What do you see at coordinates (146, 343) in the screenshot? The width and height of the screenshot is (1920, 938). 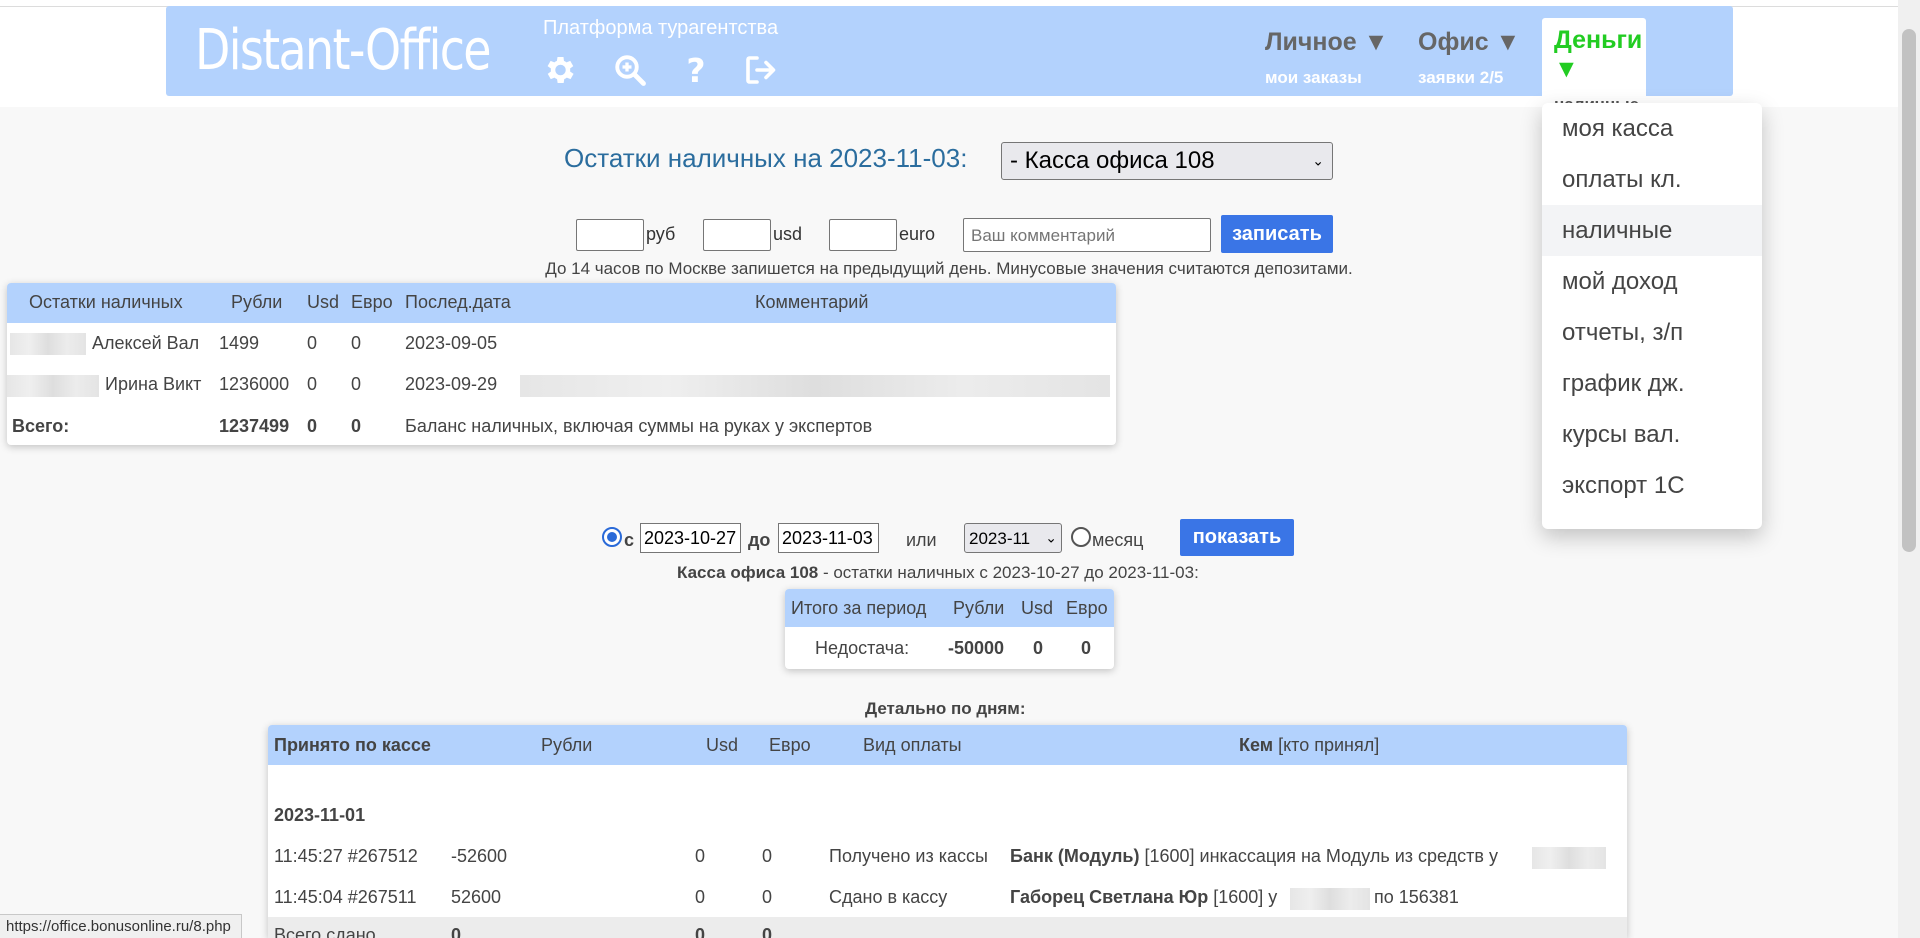 I see `balance-row-name: Алексей Вал` at bounding box center [146, 343].